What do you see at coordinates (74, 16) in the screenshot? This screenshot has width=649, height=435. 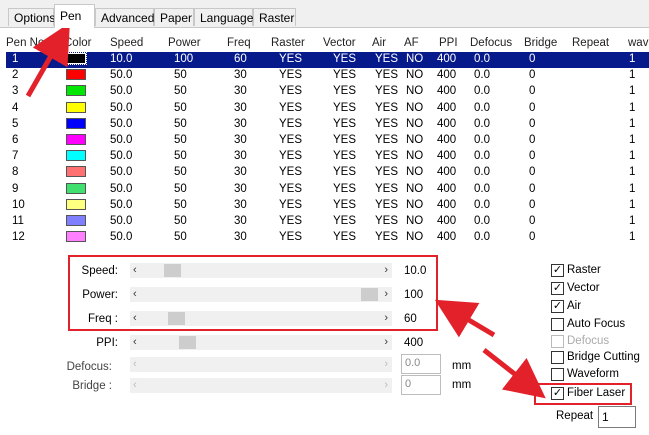 I see `tab-pen: Pen` at bounding box center [74, 16].